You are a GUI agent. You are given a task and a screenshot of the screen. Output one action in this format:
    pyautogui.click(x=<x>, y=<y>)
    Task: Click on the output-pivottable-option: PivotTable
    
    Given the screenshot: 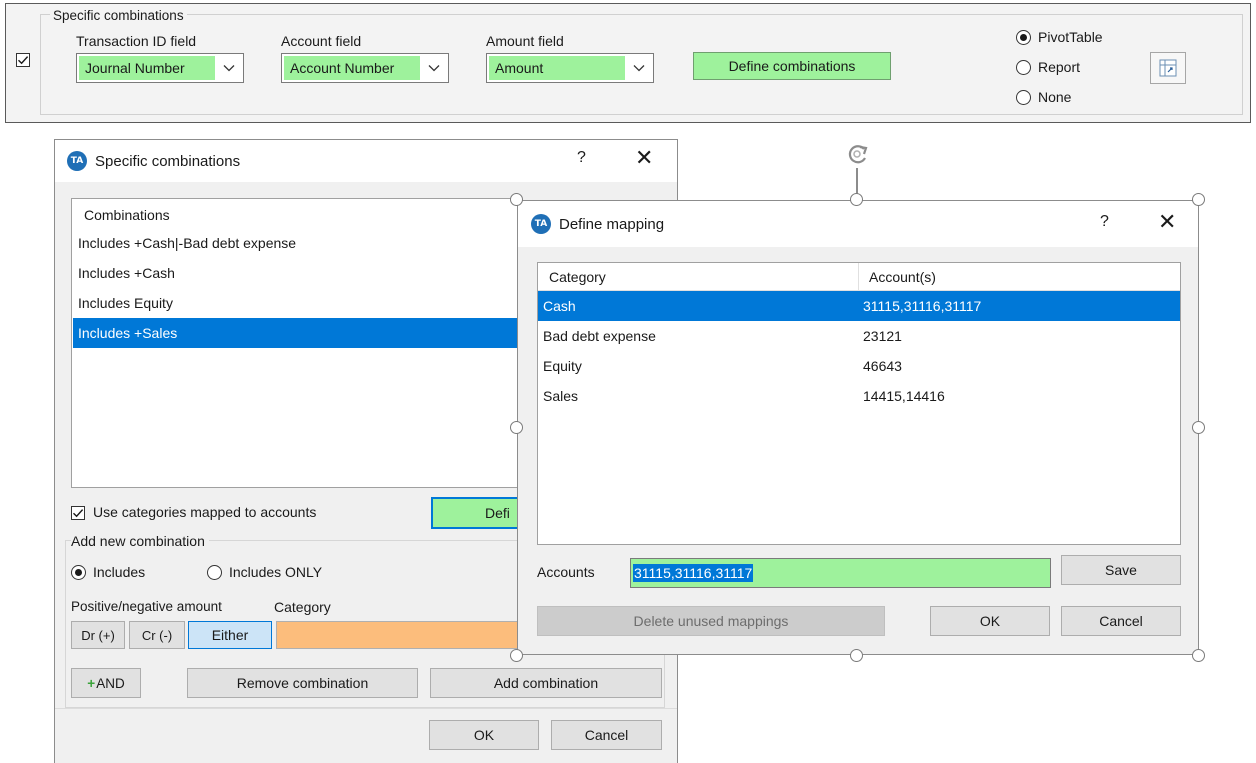 What is the action you would take?
    pyautogui.click(x=1059, y=37)
    